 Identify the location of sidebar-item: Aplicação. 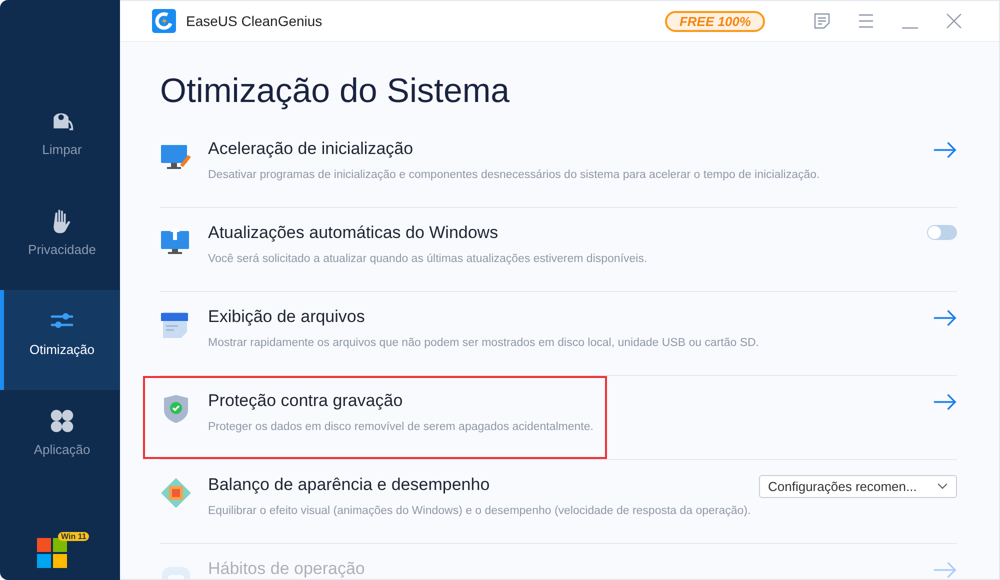
(60, 440).